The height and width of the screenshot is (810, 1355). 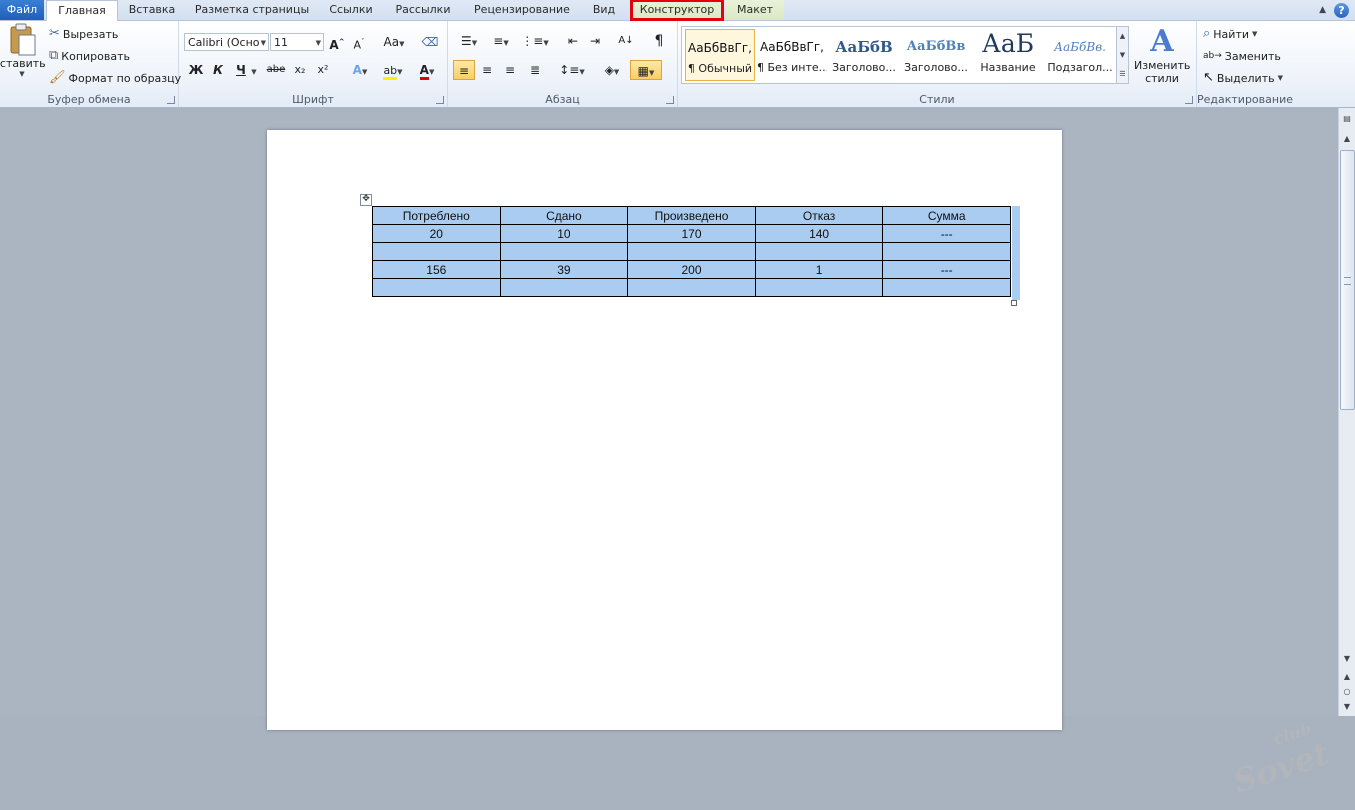 What do you see at coordinates (1341, 10) in the screenshot?
I see `help-icon: ?` at bounding box center [1341, 10].